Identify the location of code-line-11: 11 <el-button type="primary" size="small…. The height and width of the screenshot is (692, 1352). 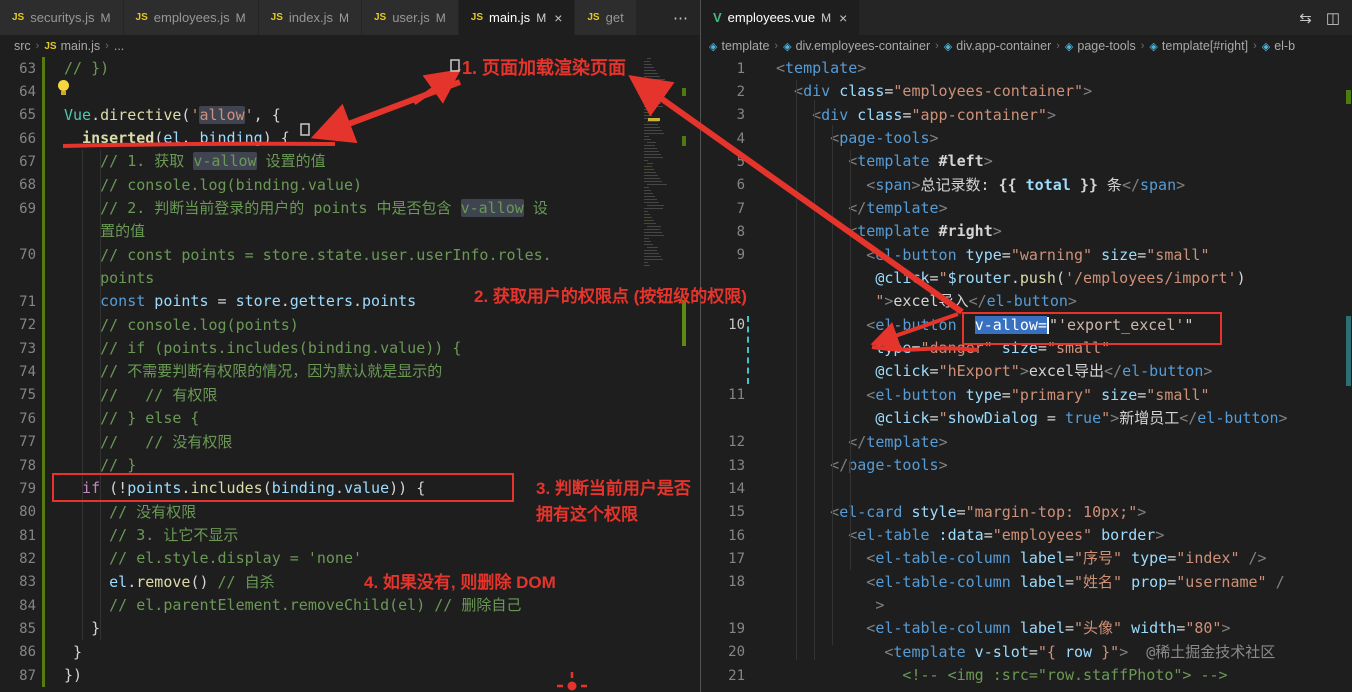
(1026, 395).